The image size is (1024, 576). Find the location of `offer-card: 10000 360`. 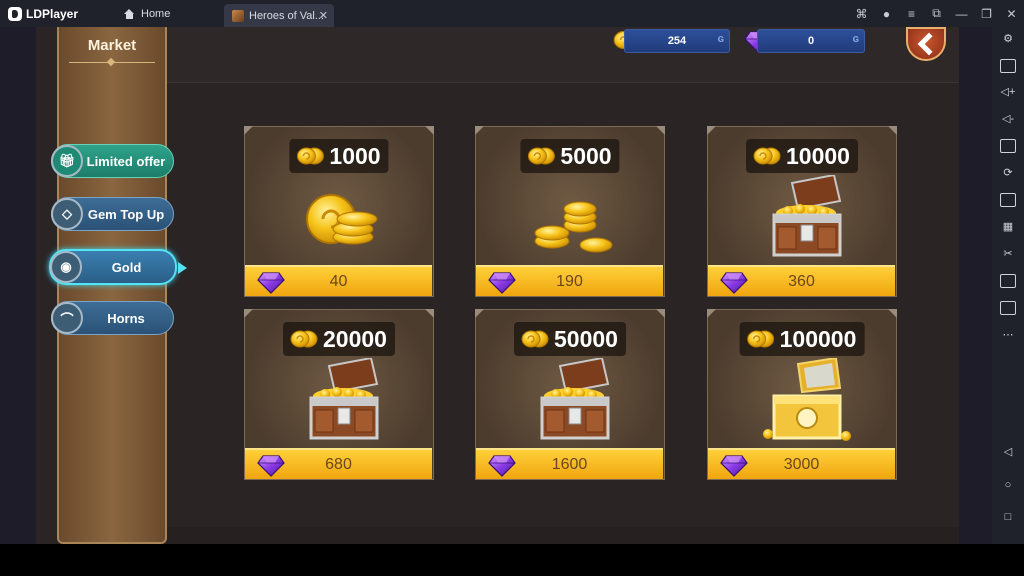

offer-card: 10000 360 is located at coordinates (802, 211).